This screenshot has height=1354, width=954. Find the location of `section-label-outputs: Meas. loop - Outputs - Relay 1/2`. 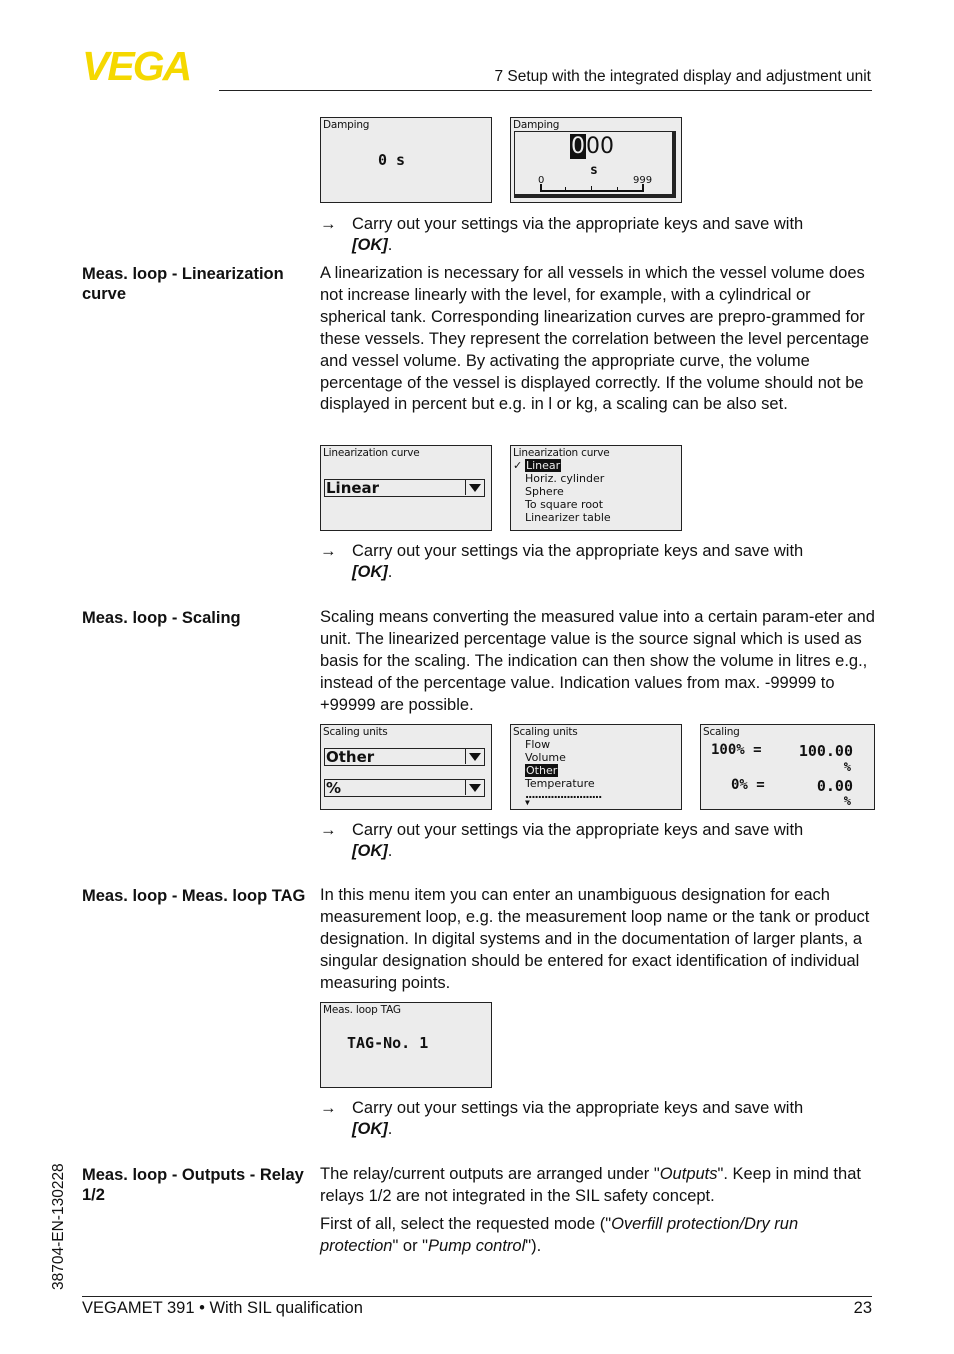

section-label-outputs: Meas. loop - Outputs - Relay 1/2 is located at coordinates (193, 1185).